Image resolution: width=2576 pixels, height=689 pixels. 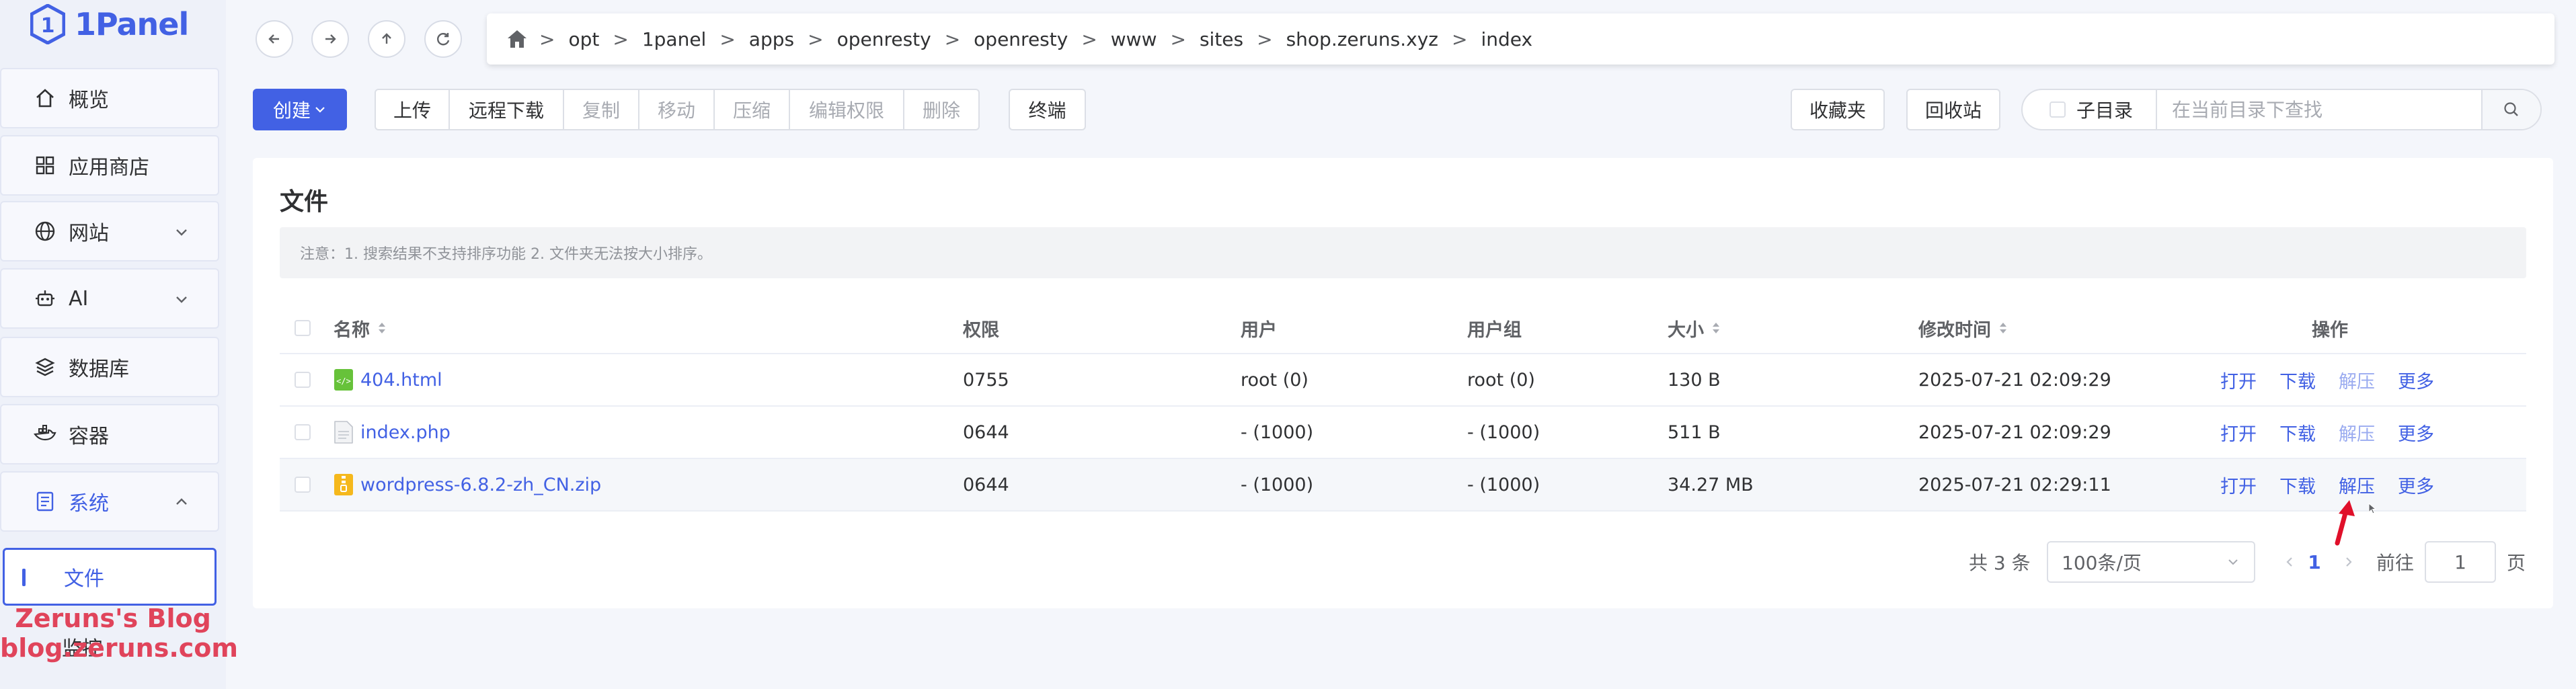 I want to click on move-button: 移动, so click(x=677, y=110).